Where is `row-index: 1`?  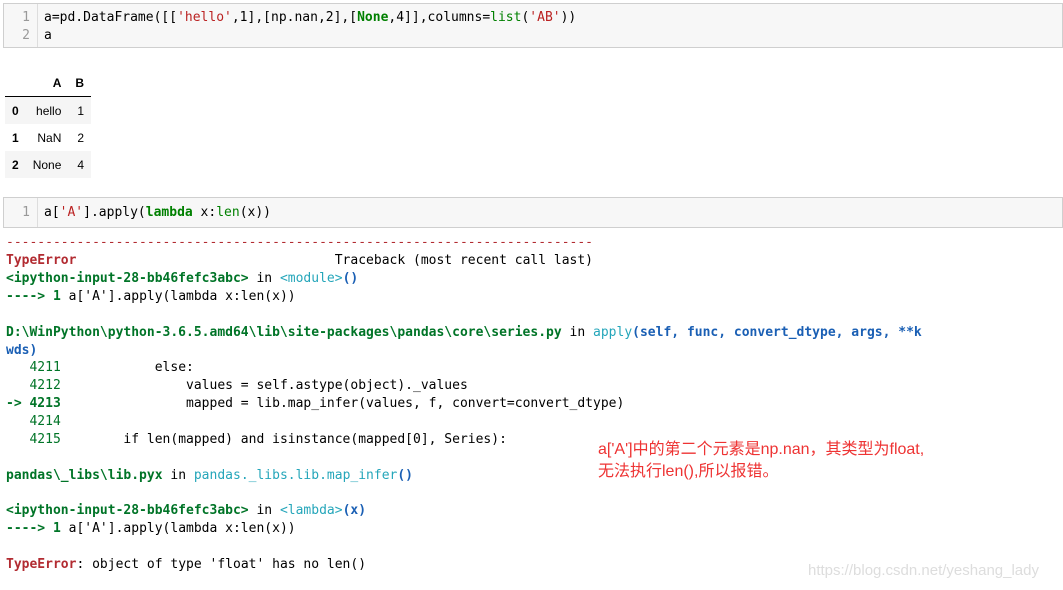 row-index: 1 is located at coordinates (15, 137).